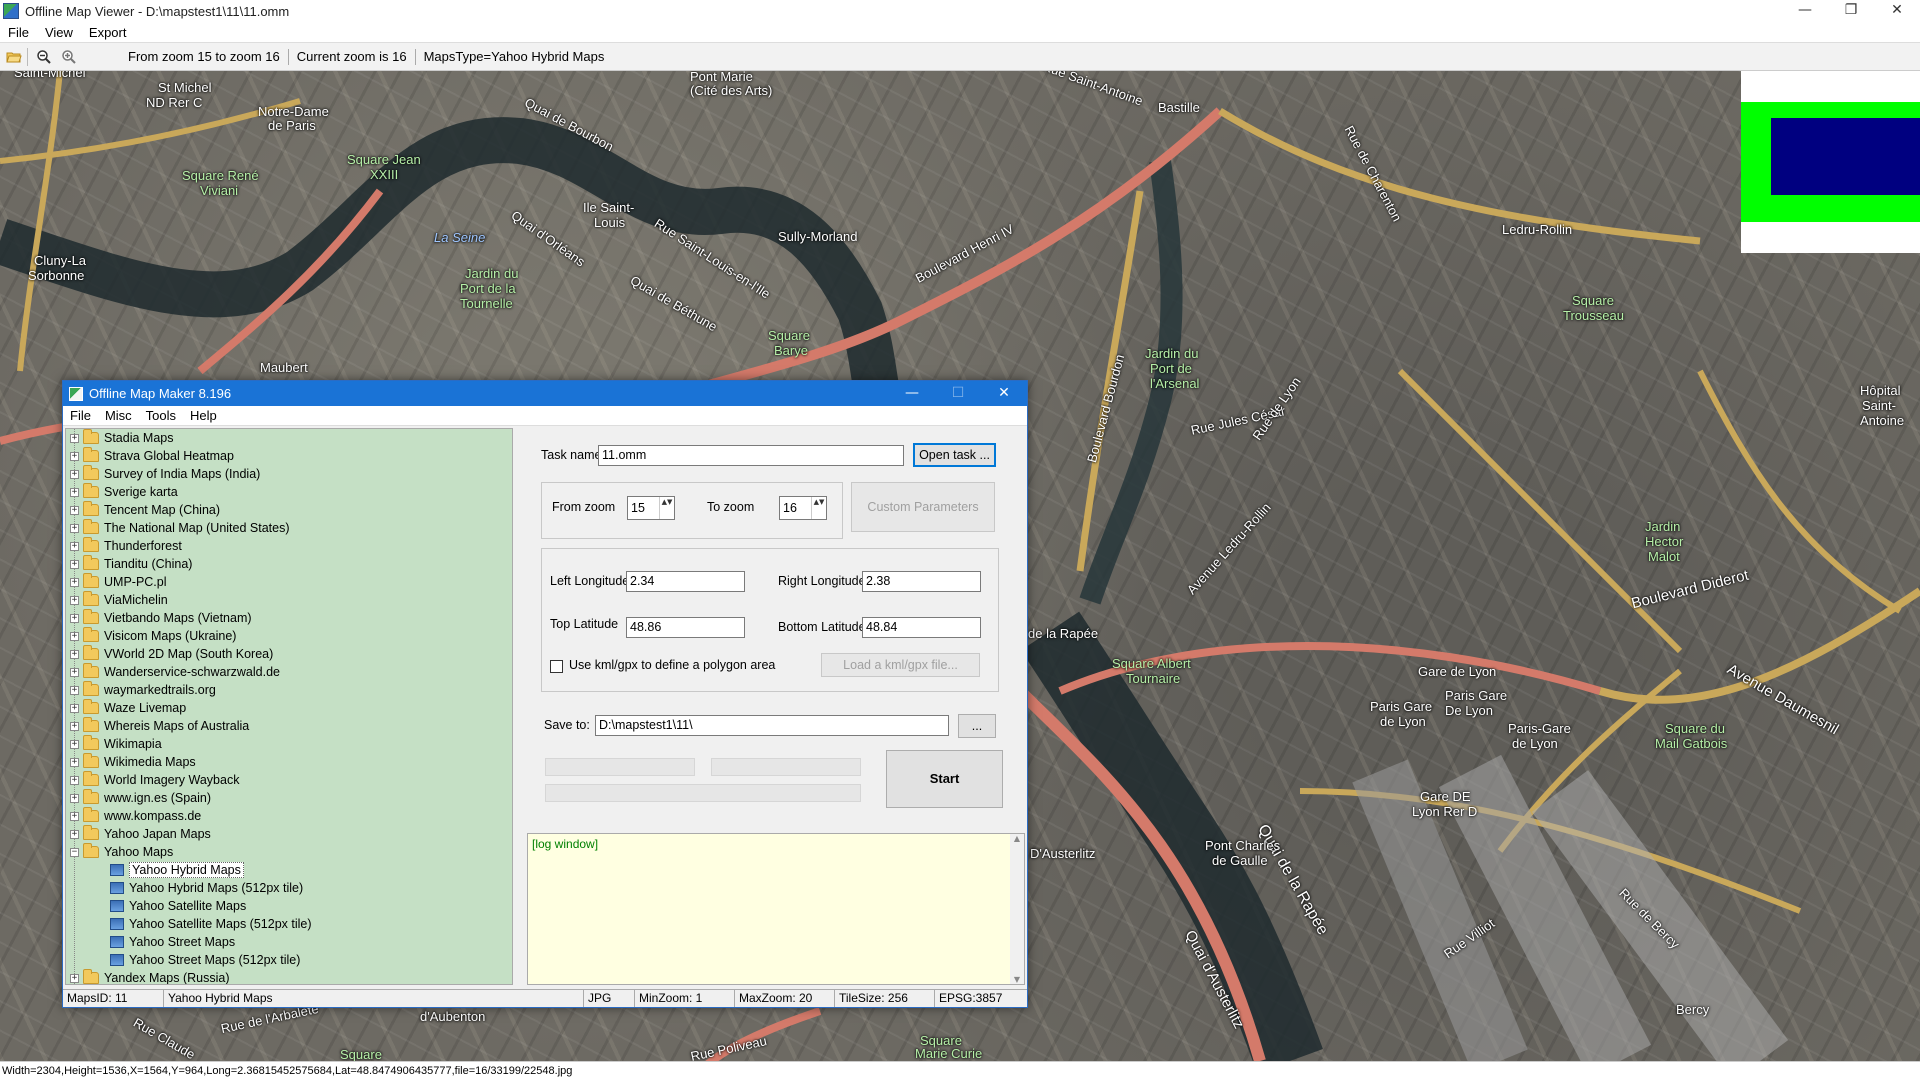  I want to click on bottom-latitude-input: 48.84, so click(921, 627).